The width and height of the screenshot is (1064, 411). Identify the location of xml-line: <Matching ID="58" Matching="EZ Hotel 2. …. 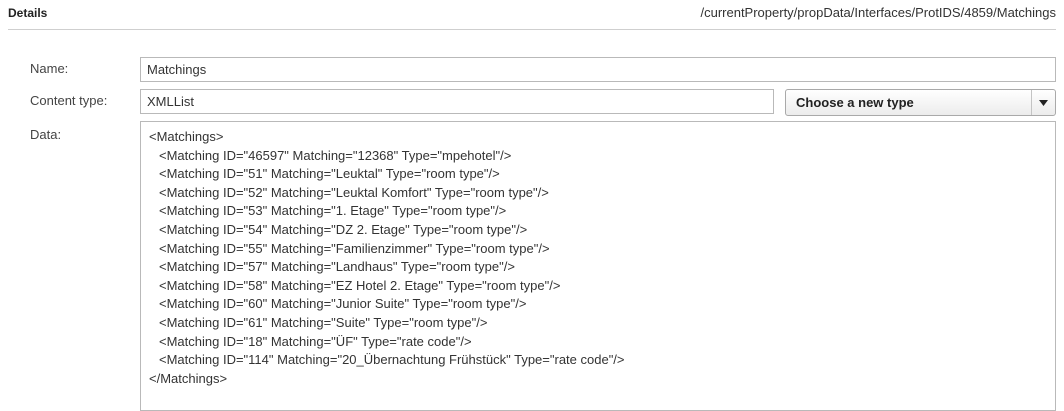
(360, 285).